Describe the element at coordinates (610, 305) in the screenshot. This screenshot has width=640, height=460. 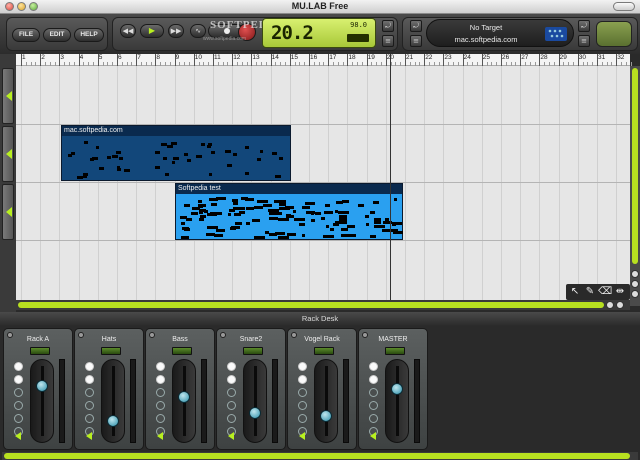
I see `zoom-in-horizontal-button` at that location.